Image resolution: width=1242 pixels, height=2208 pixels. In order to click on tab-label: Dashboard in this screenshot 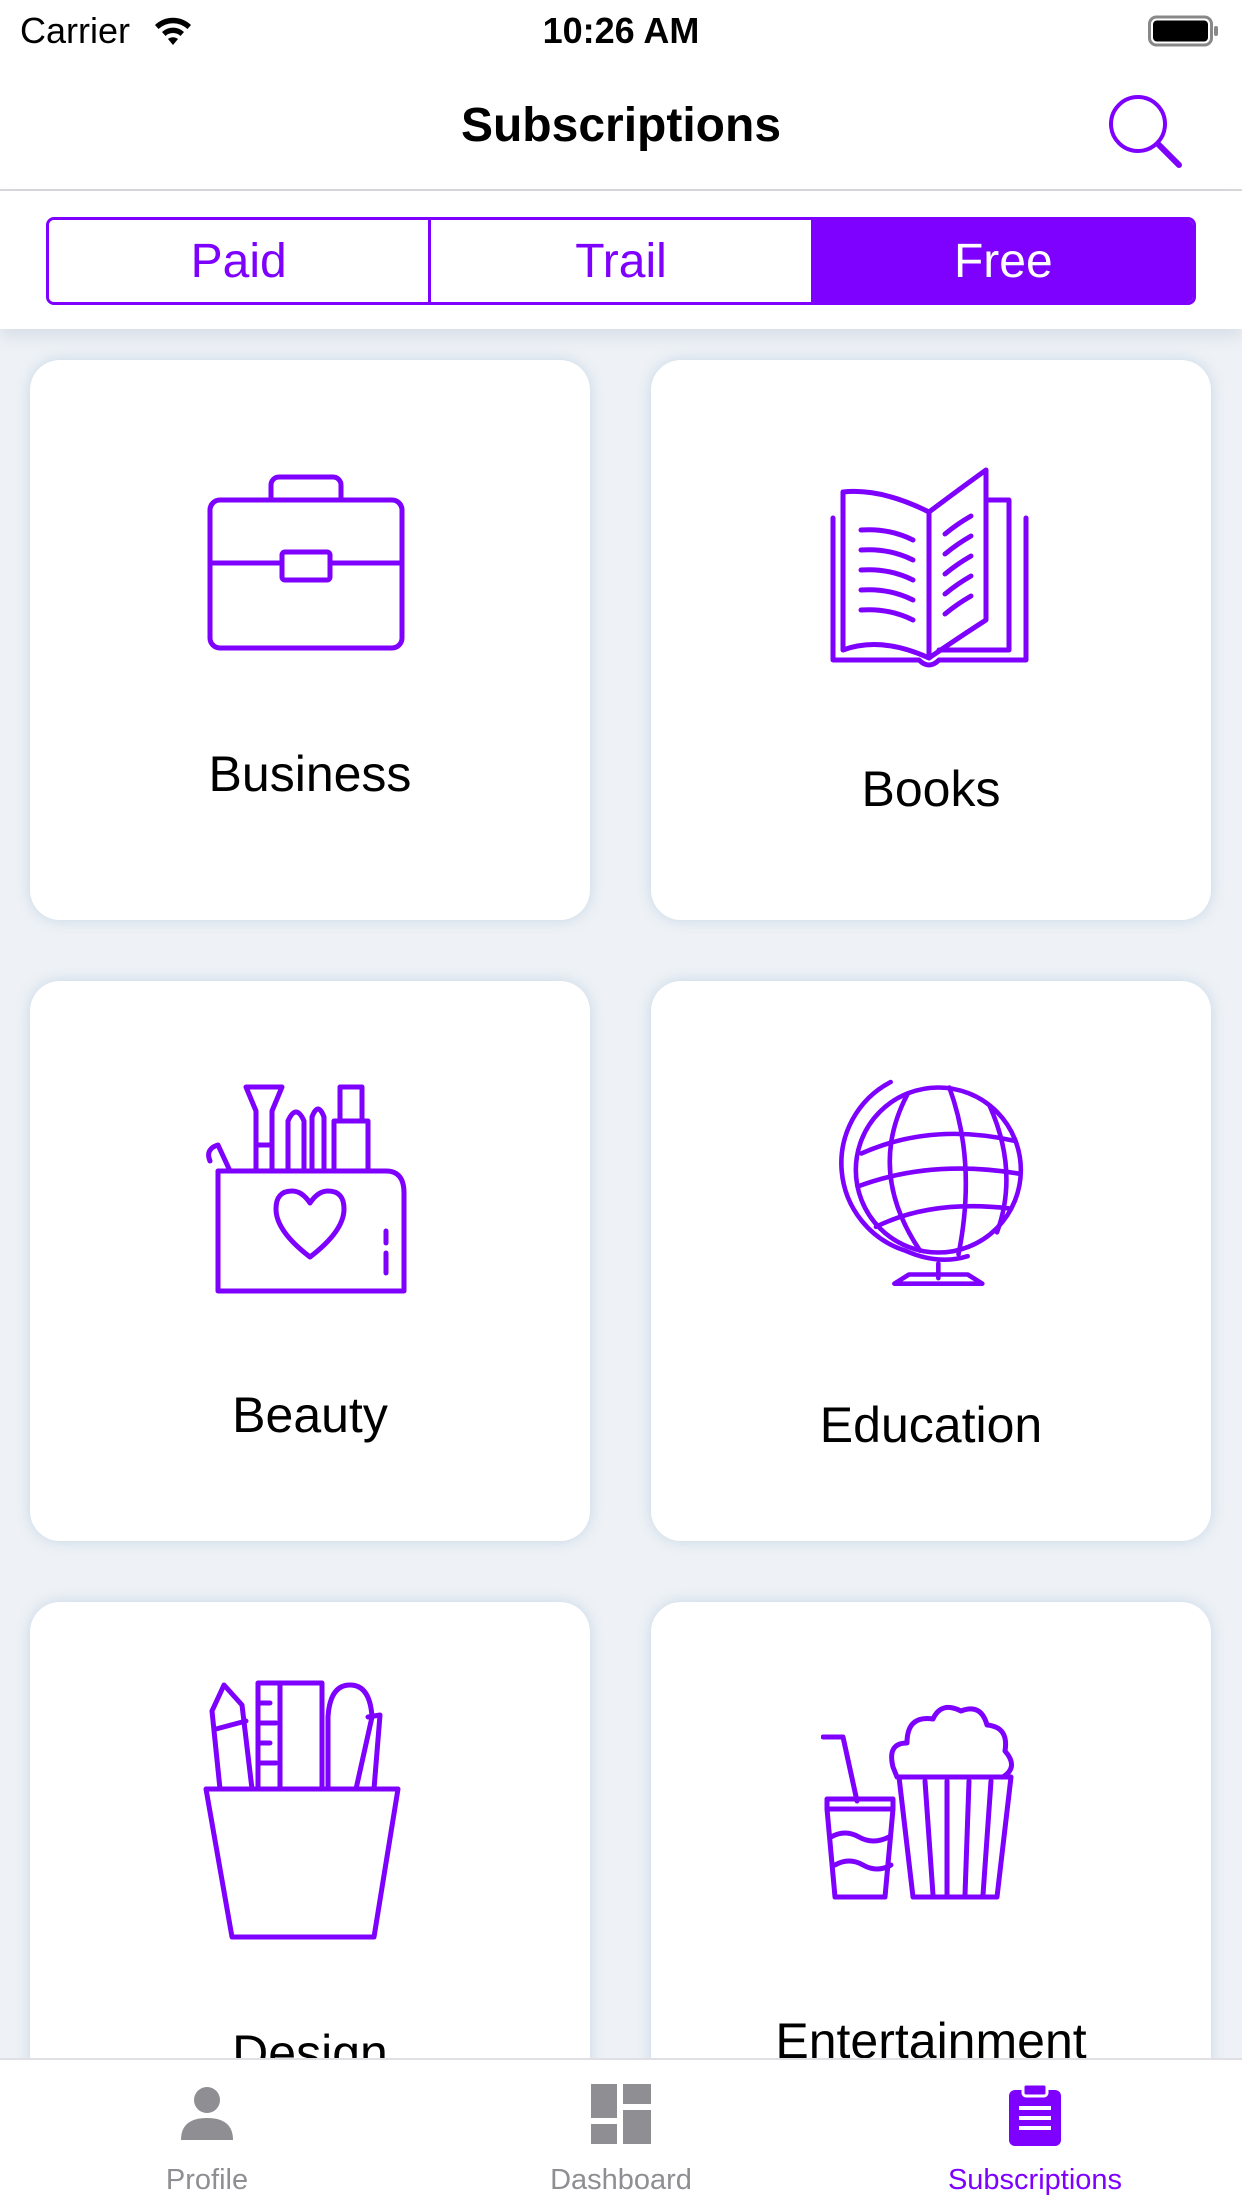, I will do `click(621, 2180)`.